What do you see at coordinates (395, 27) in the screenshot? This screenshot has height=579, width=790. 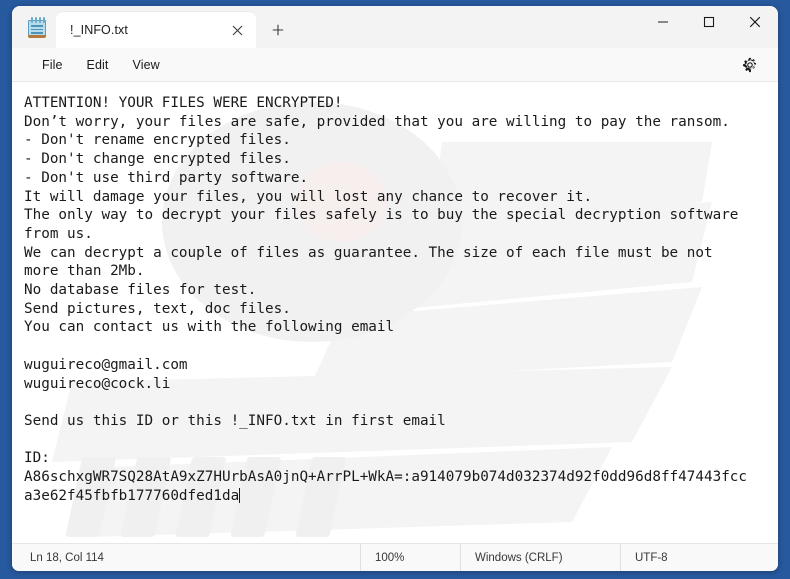 I see `title-bar: !_INFO.txt` at bounding box center [395, 27].